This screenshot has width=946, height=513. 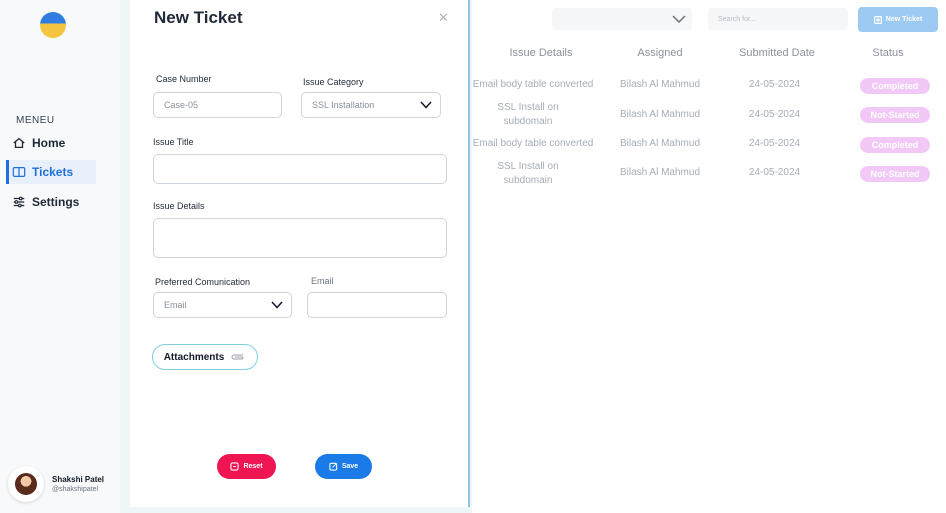 I want to click on avatar, so click(x=26, y=484).